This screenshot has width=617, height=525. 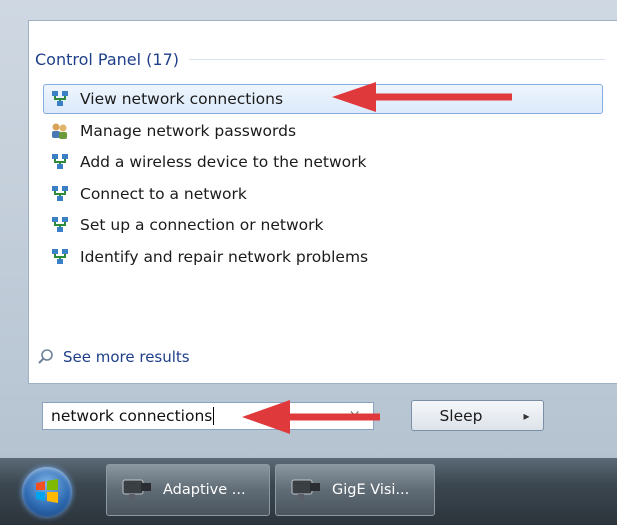 What do you see at coordinates (223, 162) in the screenshot?
I see `result-label: Add a wireless device to the network` at bounding box center [223, 162].